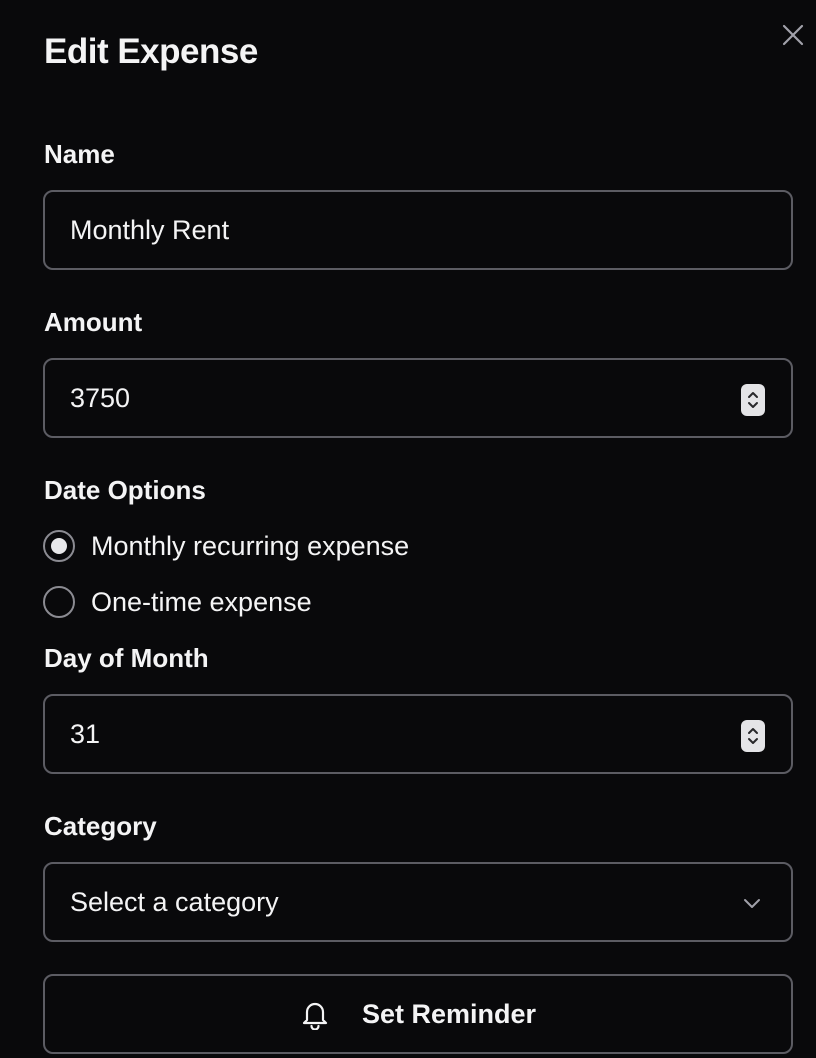 Image resolution: width=816 pixels, height=1058 pixels. I want to click on radio-monthly-recurring: Monthly recurring expense, so click(226, 546).